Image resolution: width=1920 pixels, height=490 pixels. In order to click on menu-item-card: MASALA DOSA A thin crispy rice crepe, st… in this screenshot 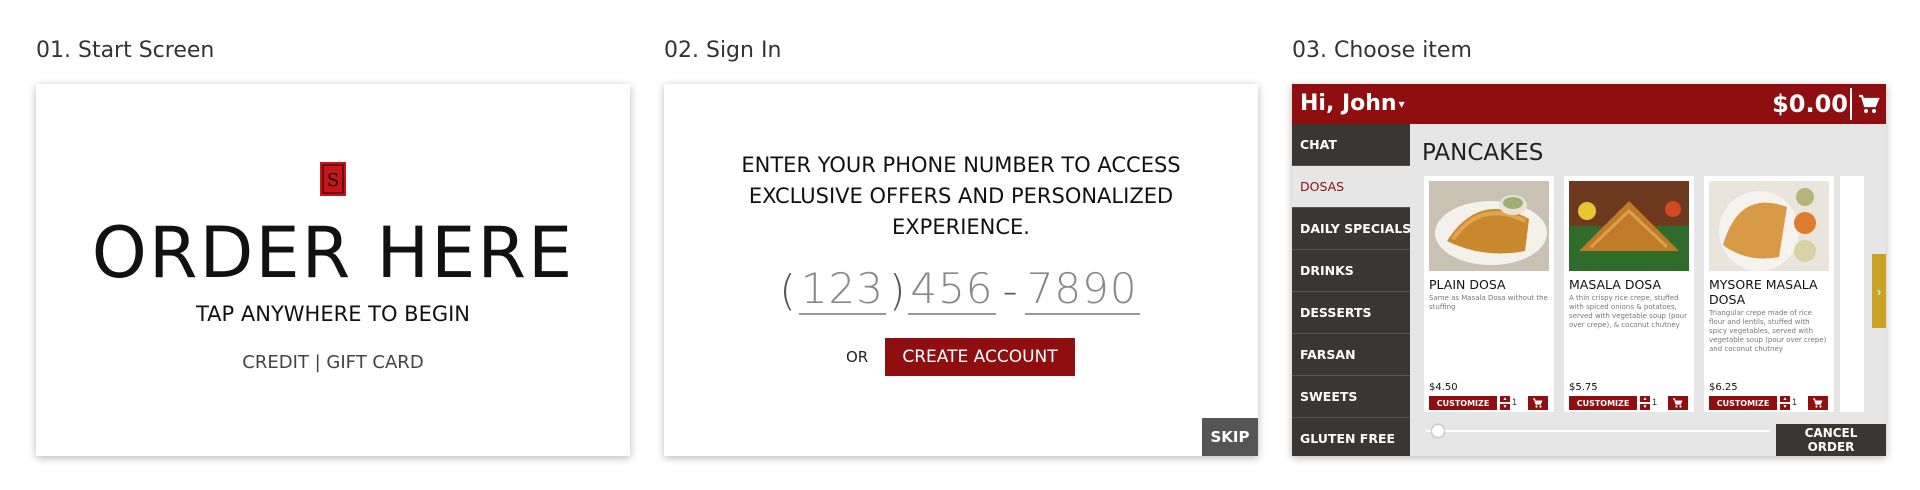, I will do `click(1629, 294)`.